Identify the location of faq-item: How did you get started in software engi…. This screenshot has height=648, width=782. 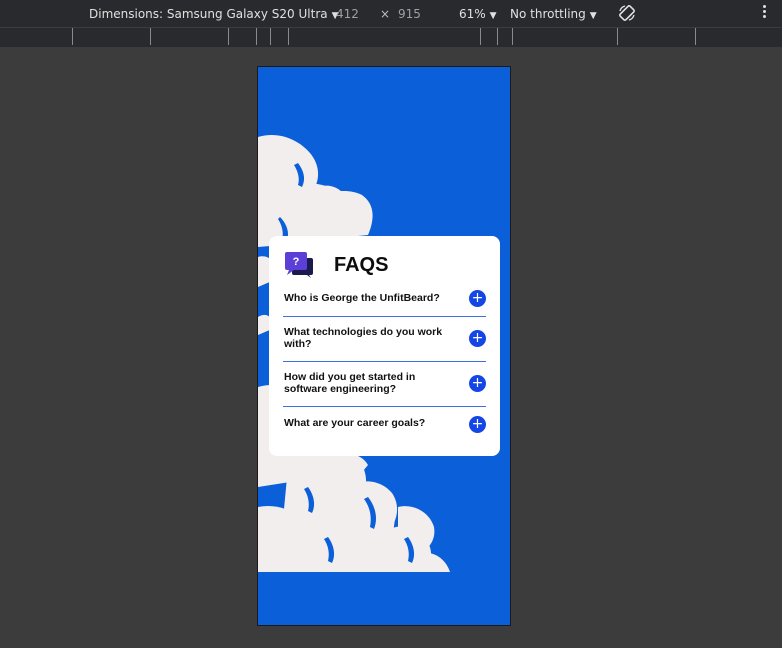
(384, 384).